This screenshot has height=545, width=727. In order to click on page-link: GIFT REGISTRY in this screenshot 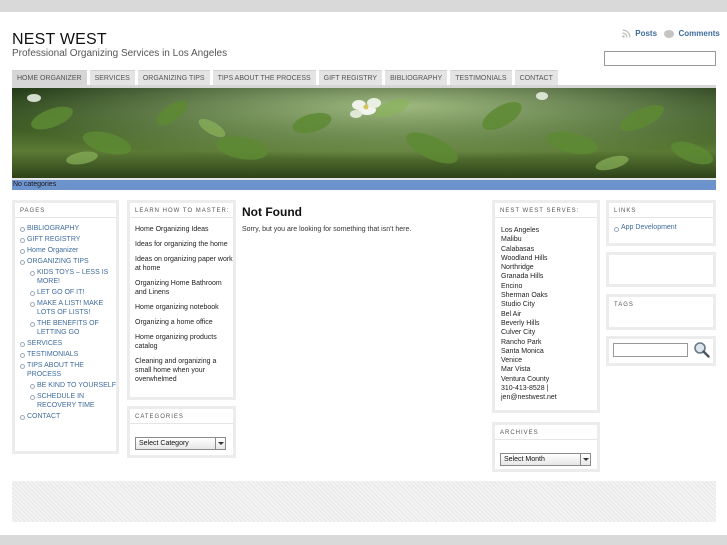, I will do `click(67, 239)`.